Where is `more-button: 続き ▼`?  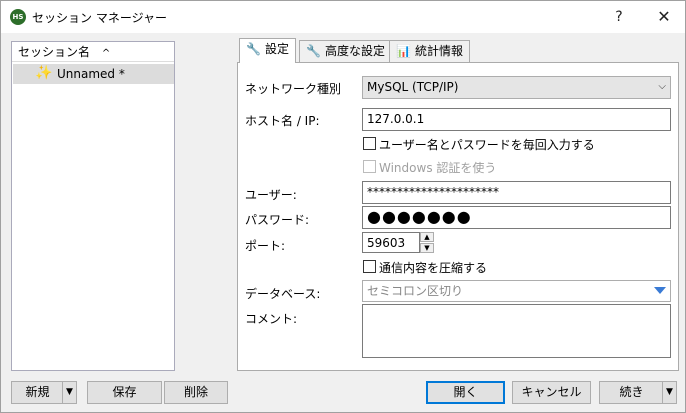 more-button: 続き ▼ is located at coordinates (638, 392).